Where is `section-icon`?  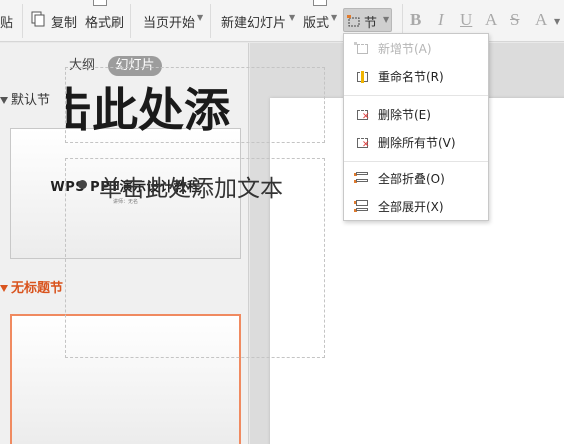 section-icon is located at coordinates (354, 22).